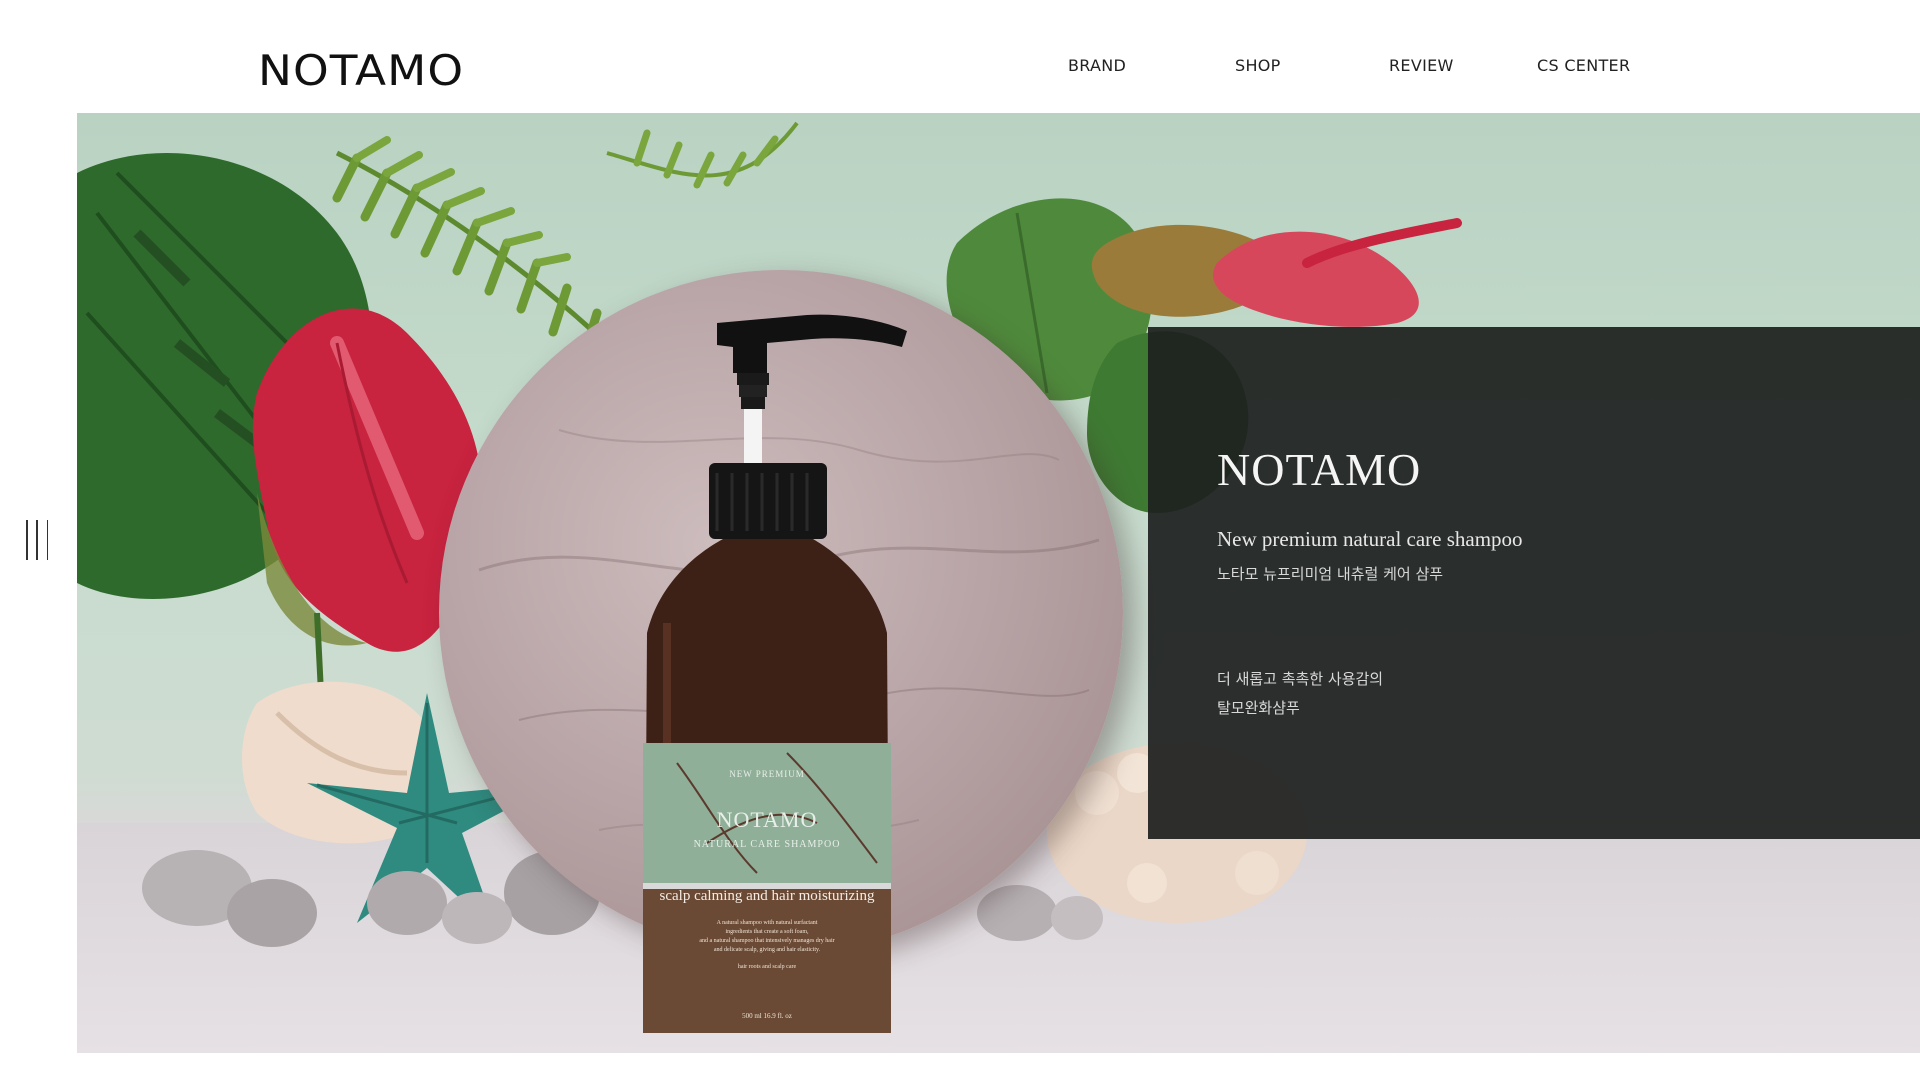 The width and height of the screenshot is (1920, 1080). What do you see at coordinates (1421, 65) in the screenshot?
I see `nav-review: REVIEW` at bounding box center [1421, 65].